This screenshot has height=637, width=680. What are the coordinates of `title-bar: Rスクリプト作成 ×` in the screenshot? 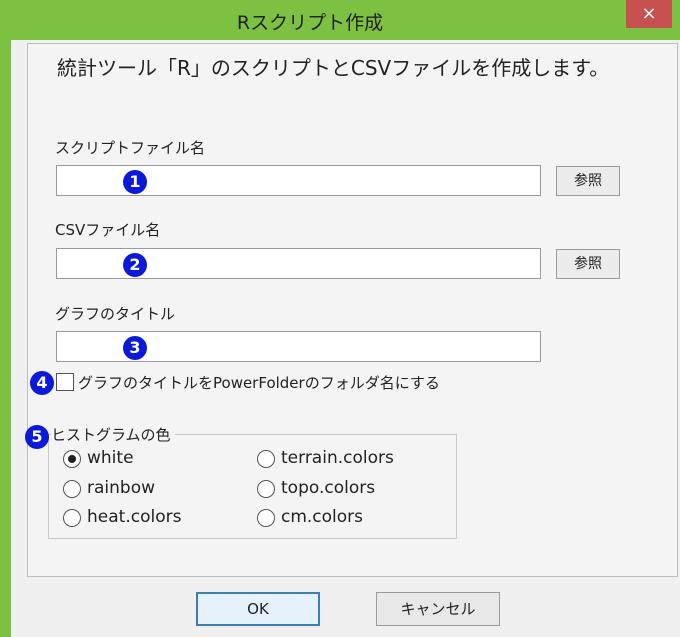 It's located at (340, 20).